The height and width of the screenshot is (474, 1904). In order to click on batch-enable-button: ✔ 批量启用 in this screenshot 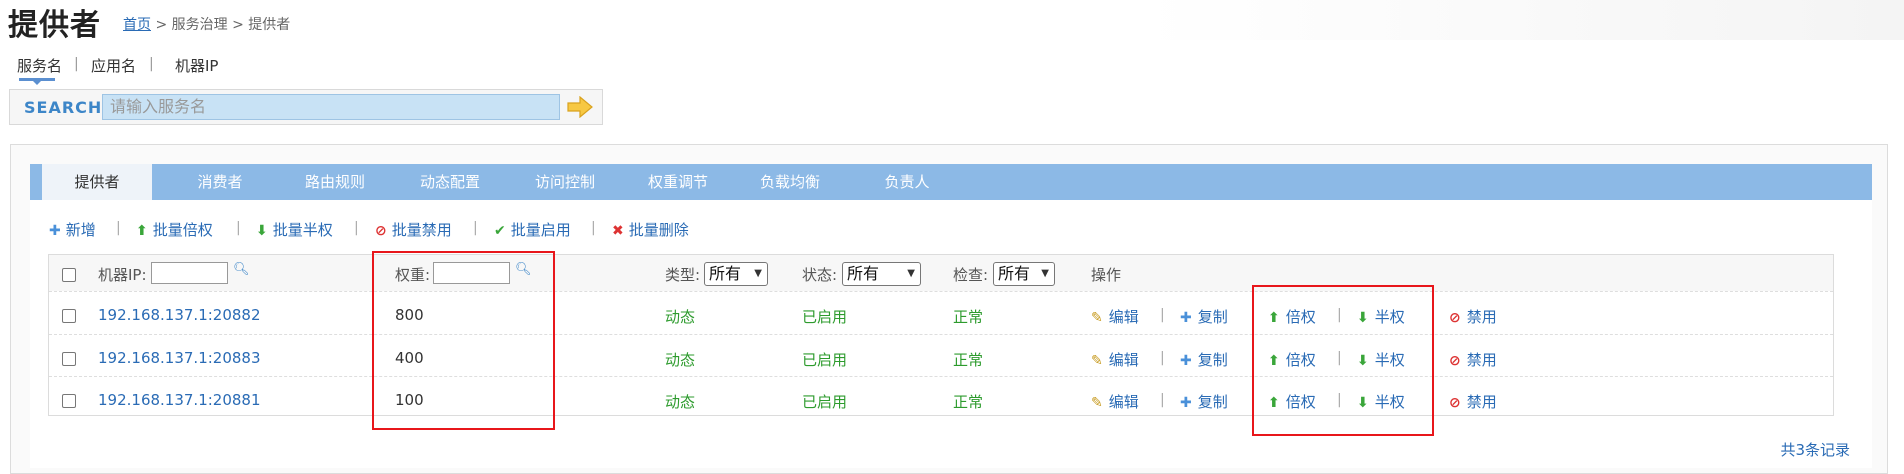, I will do `click(532, 229)`.